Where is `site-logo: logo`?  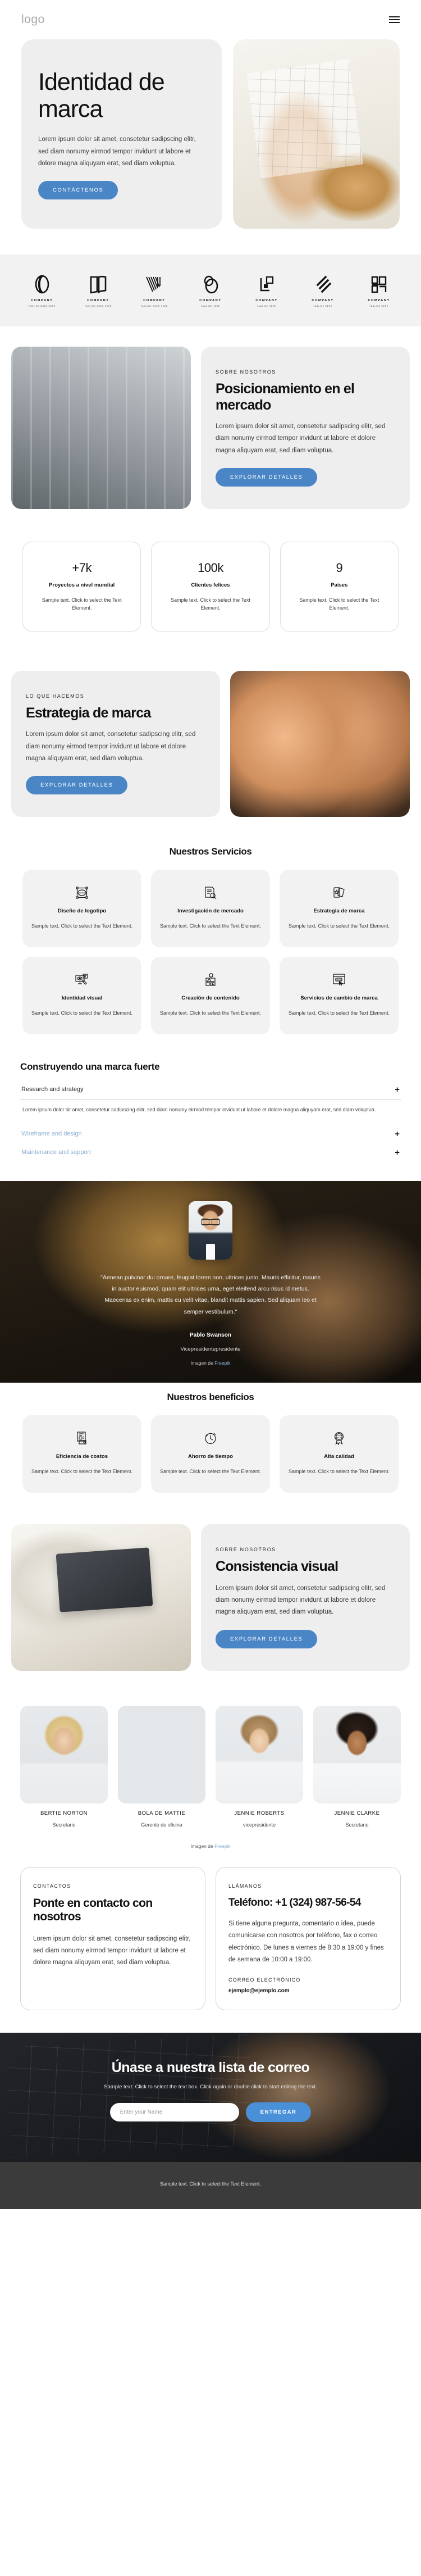 site-logo: logo is located at coordinates (33, 19).